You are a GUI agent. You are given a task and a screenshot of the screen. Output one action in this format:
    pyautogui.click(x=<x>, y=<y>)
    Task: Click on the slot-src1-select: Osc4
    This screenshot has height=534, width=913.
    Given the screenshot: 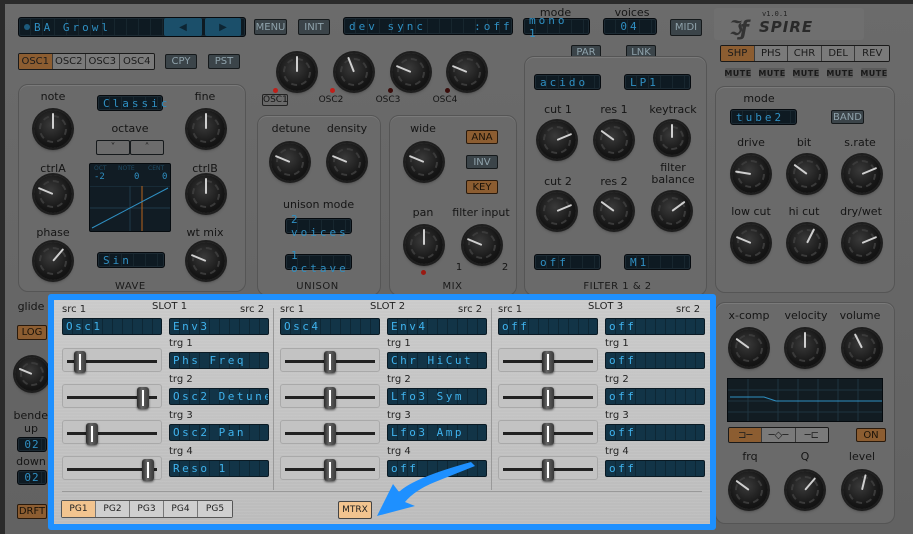 What is the action you would take?
    pyautogui.click(x=330, y=326)
    